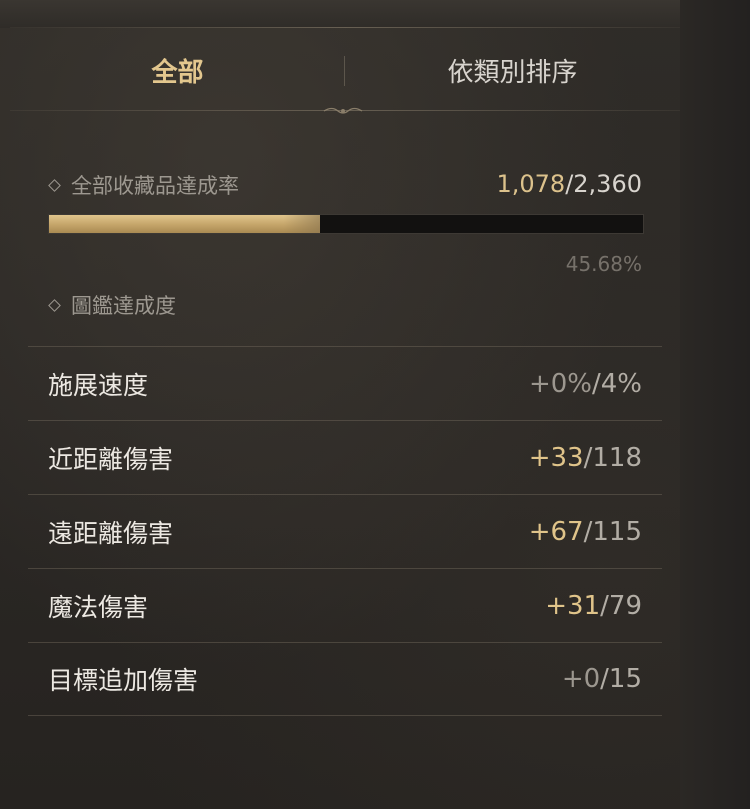  Describe the element at coordinates (345, 27) in the screenshot. I see `top-divider` at that location.